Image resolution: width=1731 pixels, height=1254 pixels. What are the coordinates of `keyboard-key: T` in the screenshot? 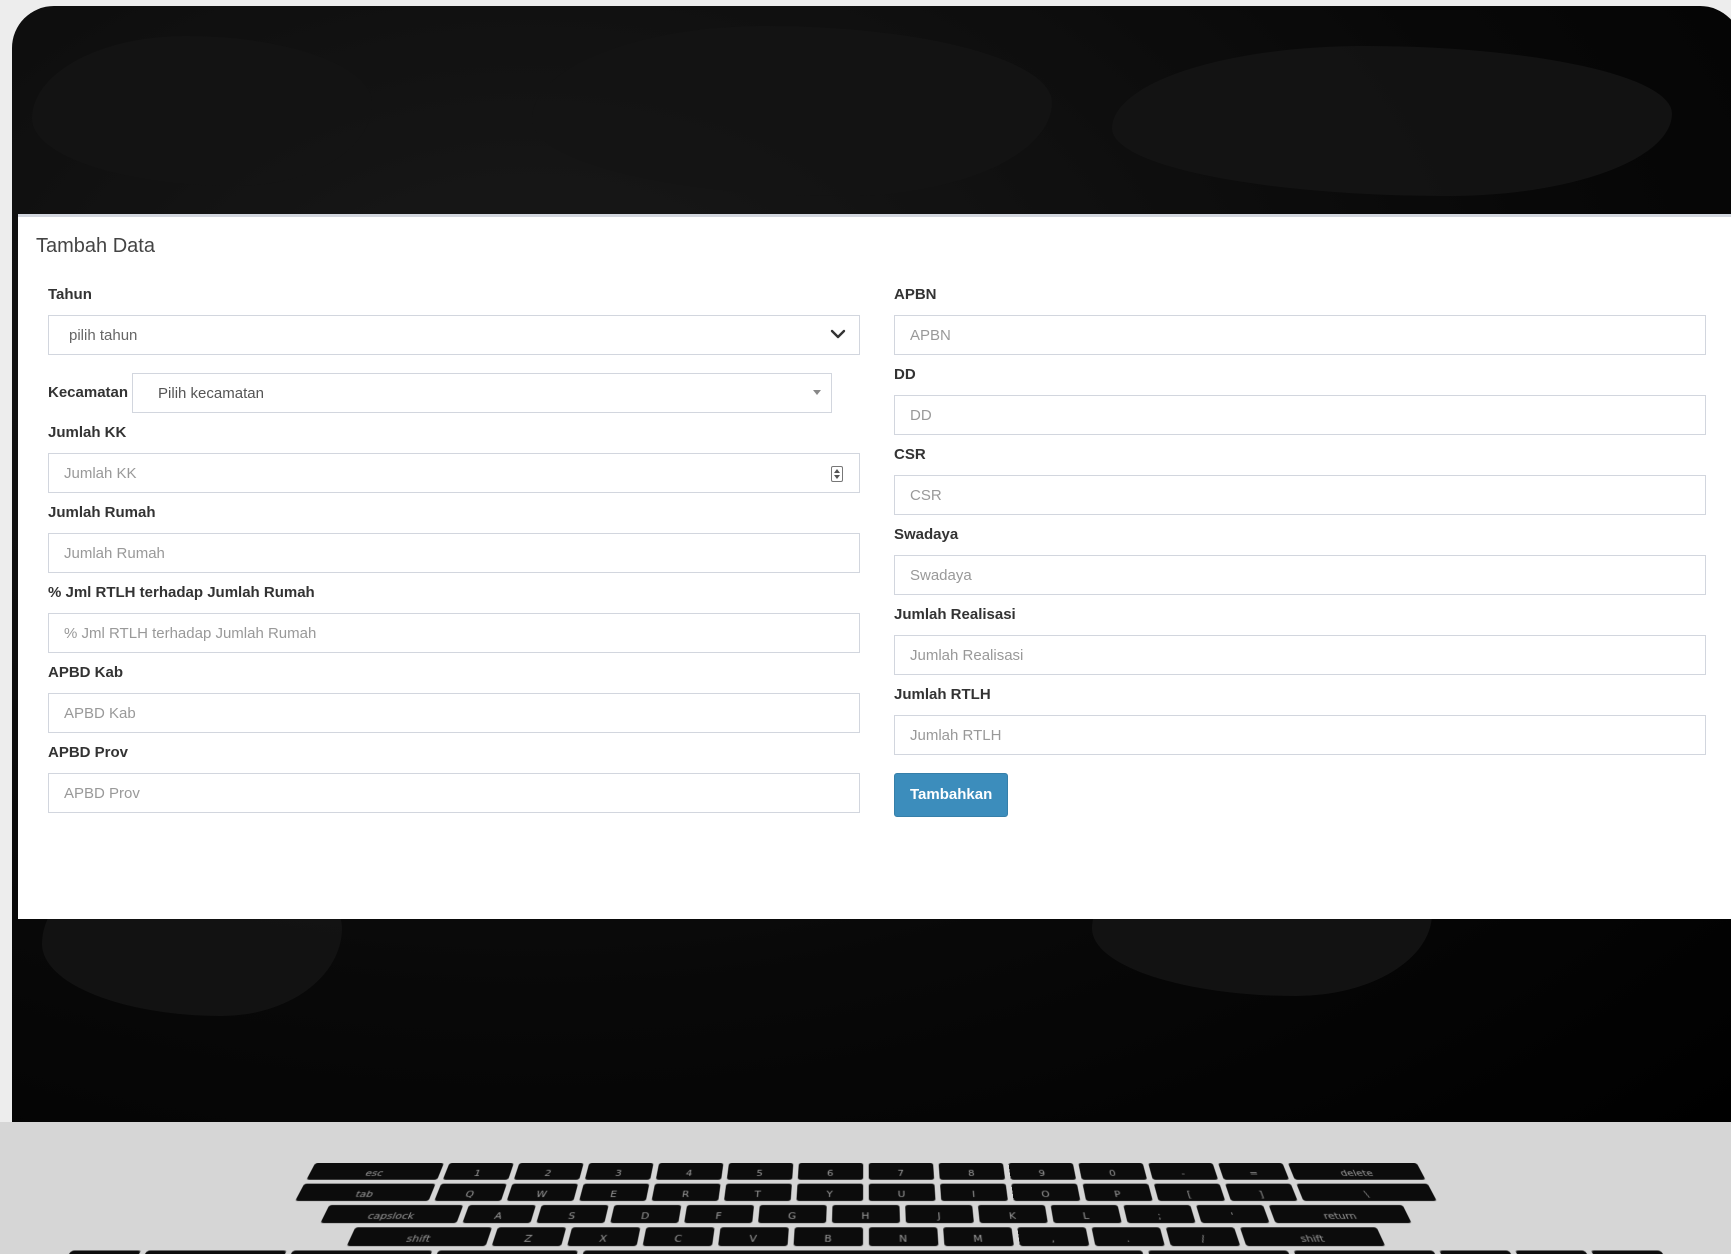 It's located at (757, 1192).